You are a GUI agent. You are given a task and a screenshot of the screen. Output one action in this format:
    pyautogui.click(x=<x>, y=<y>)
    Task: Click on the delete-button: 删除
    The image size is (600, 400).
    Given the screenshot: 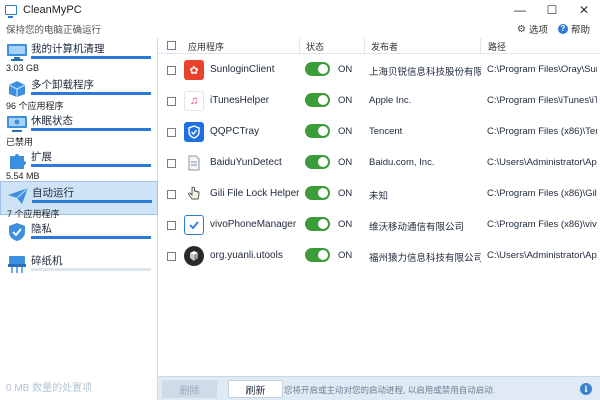 What is the action you would take?
    pyautogui.click(x=189, y=389)
    